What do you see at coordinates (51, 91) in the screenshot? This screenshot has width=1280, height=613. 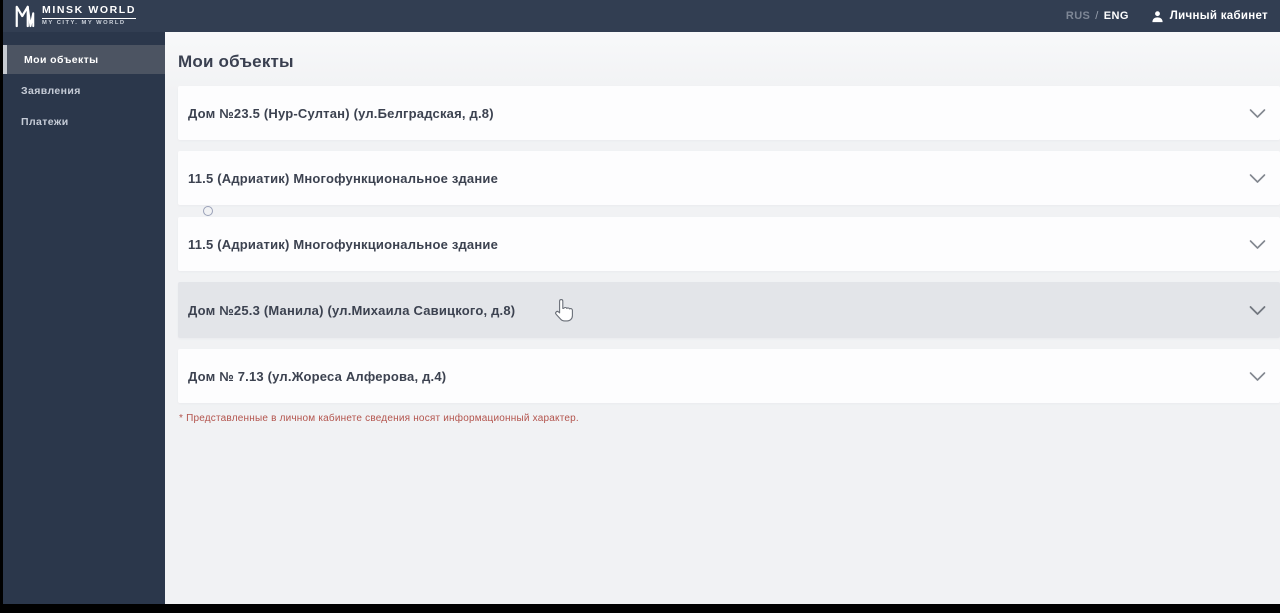 I see `sidebar-item-label: Заявления` at bounding box center [51, 91].